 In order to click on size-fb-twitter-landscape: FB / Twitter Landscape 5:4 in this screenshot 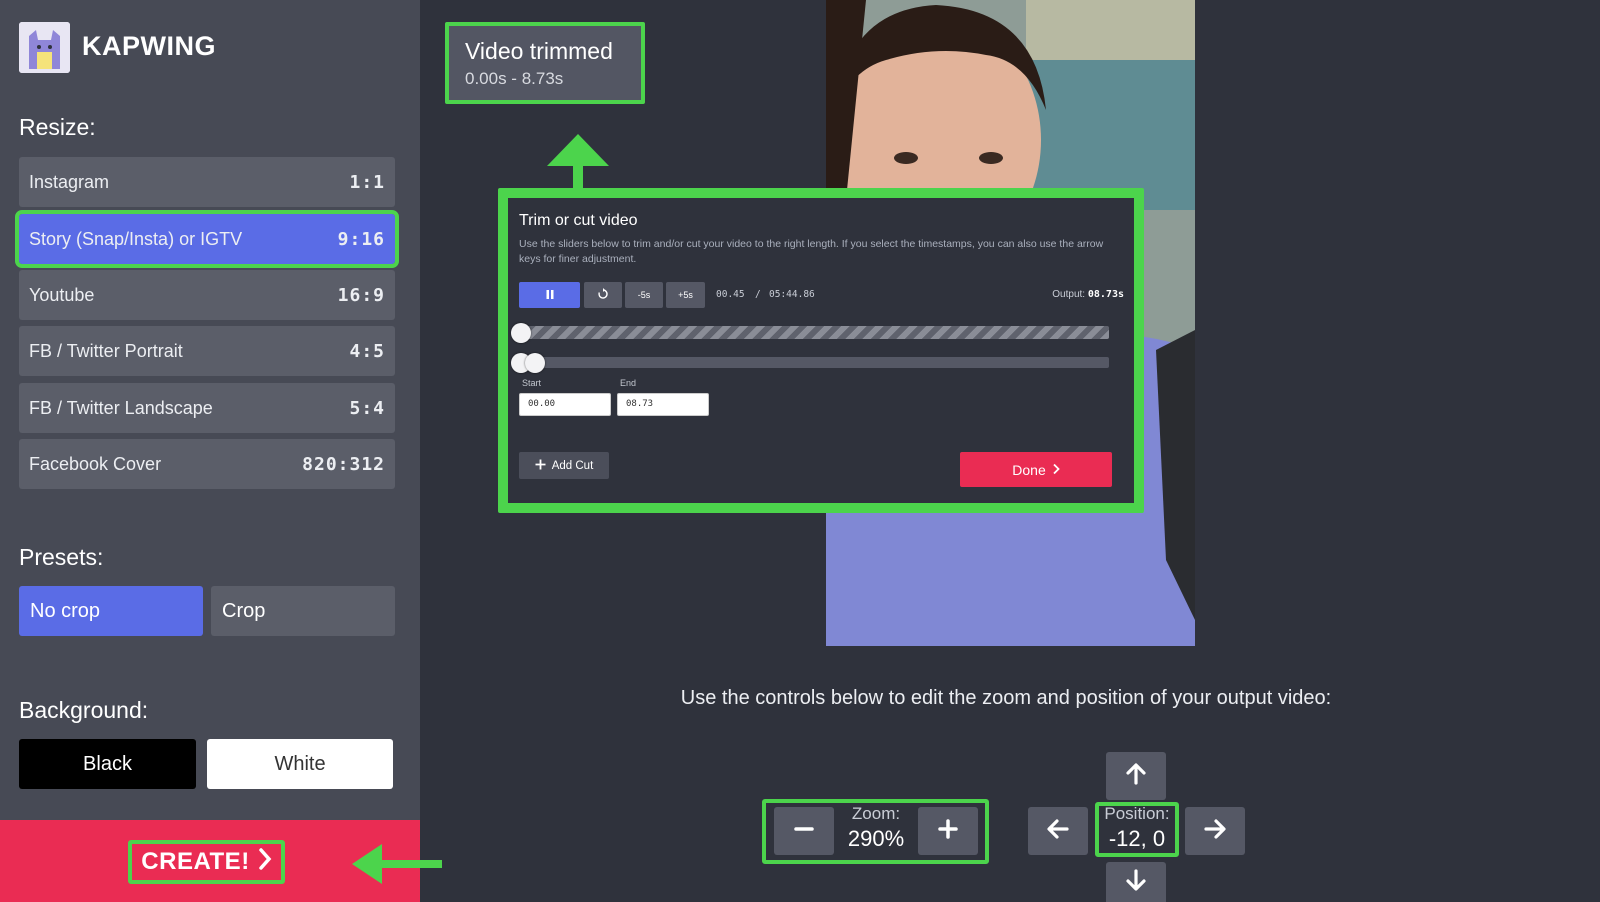, I will do `click(207, 408)`.